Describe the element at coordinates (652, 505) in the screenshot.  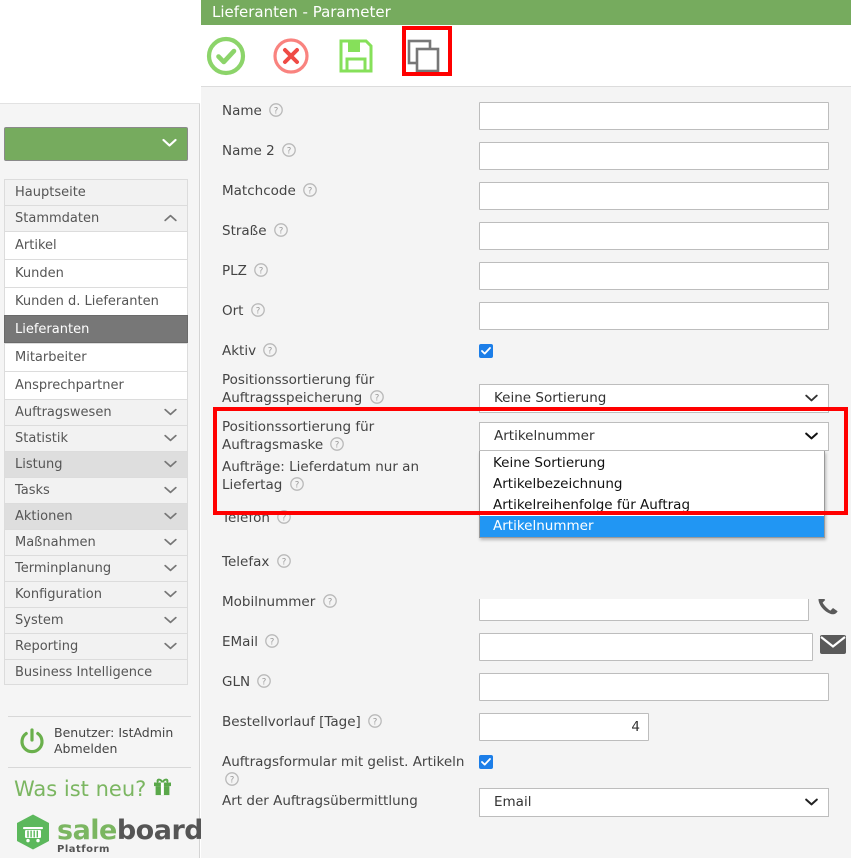
I see `dropdown-option: Artikelreihenfolge für Auftrag` at that location.